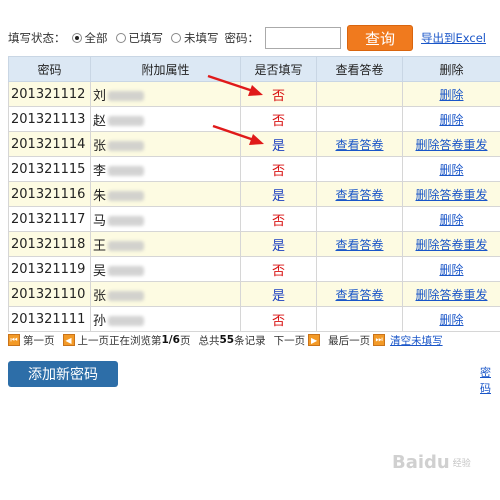  What do you see at coordinates (100, 121) in the screenshot?
I see `attribute-name: 赵` at bounding box center [100, 121].